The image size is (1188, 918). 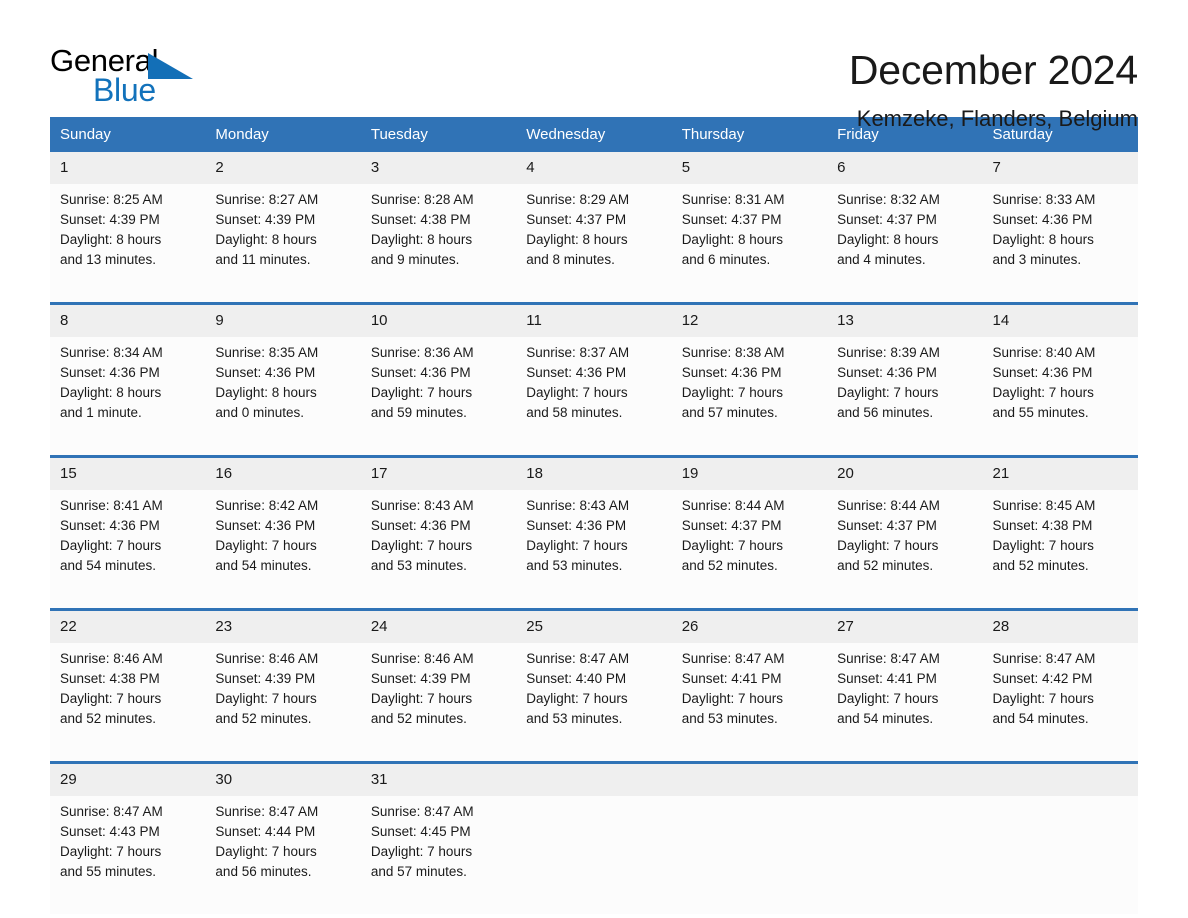 I want to click on day-number-13: 13, so click(x=905, y=321).